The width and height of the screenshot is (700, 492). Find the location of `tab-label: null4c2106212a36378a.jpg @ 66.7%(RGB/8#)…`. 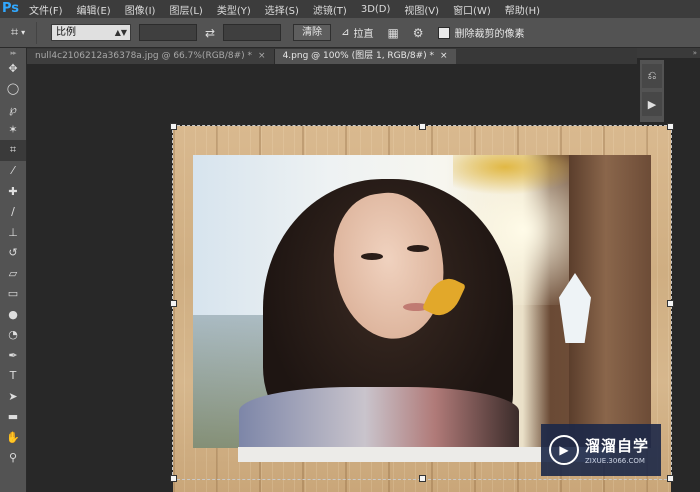

tab-label: null4c2106212a36378a.jpg @ 66.7%(RGB/8#)… is located at coordinates (144, 56).